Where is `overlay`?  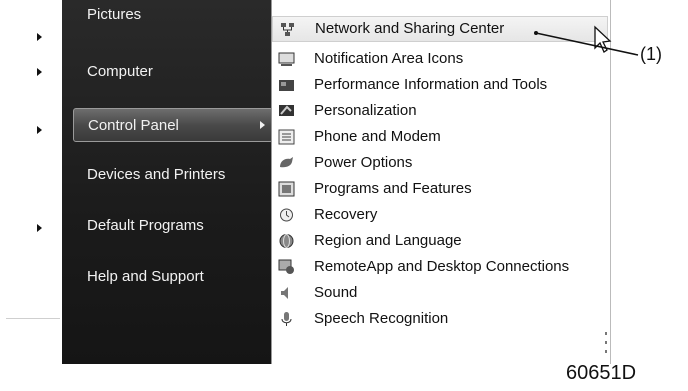 overlay is located at coordinates (586, 40).